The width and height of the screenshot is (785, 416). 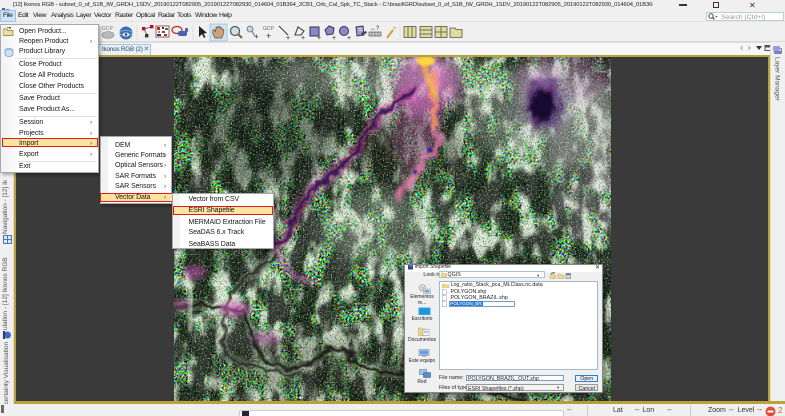 What do you see at coordinates (108, 29) in the screenshot?
I see `svg-text: GCP` at bounding box center [108, 29].